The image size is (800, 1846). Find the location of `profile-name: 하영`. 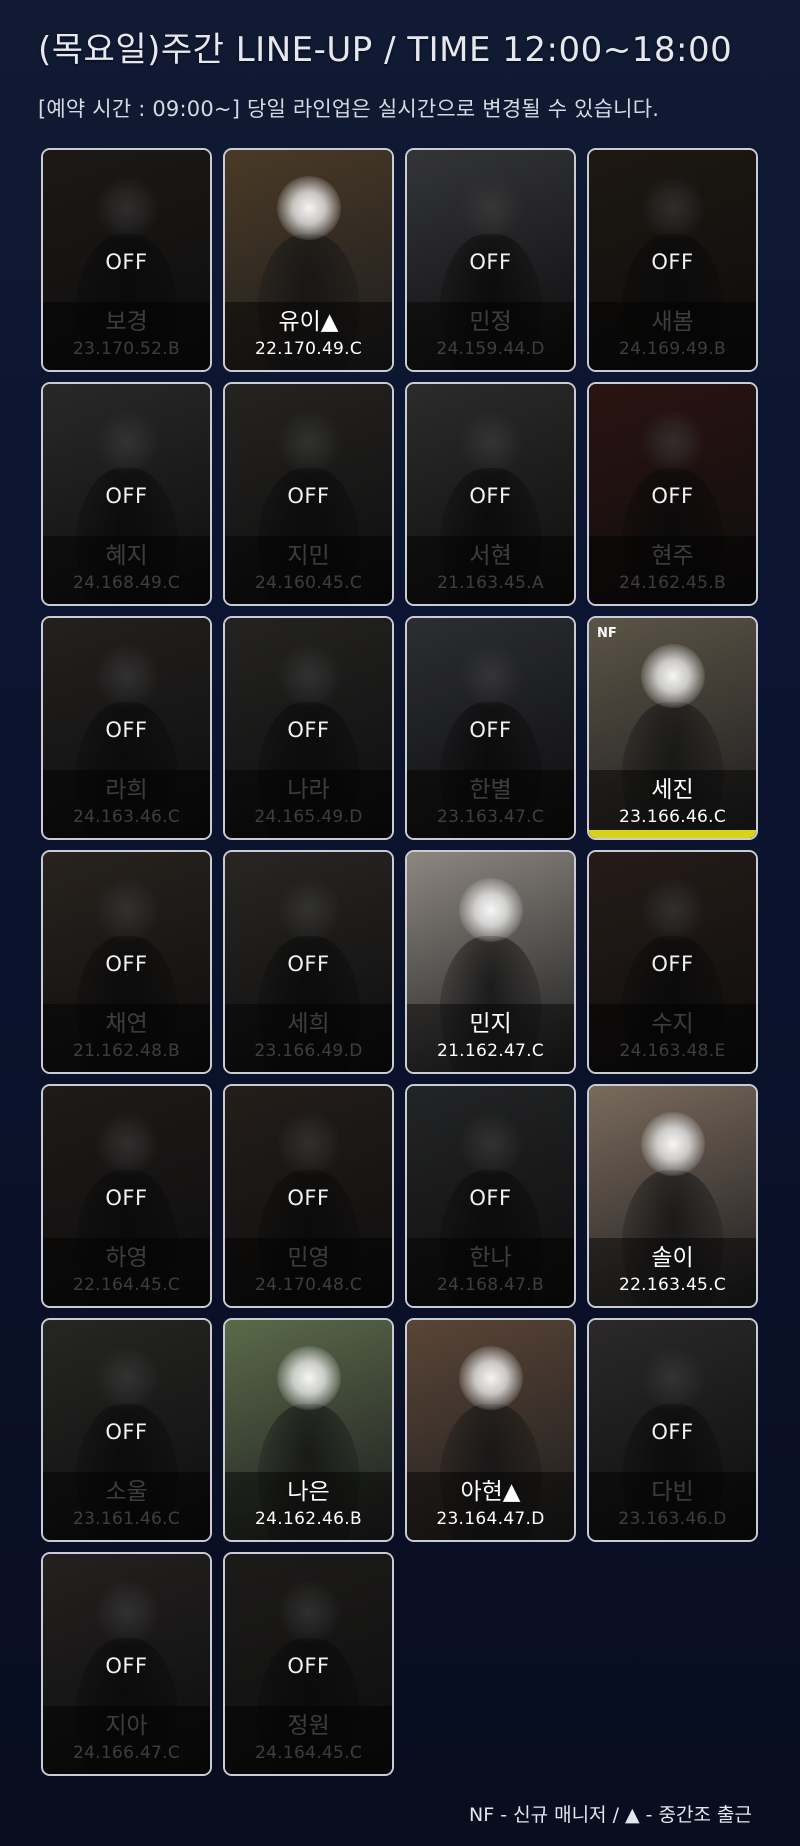

profile-name: 하영 is located at coordinates (126, 1258).